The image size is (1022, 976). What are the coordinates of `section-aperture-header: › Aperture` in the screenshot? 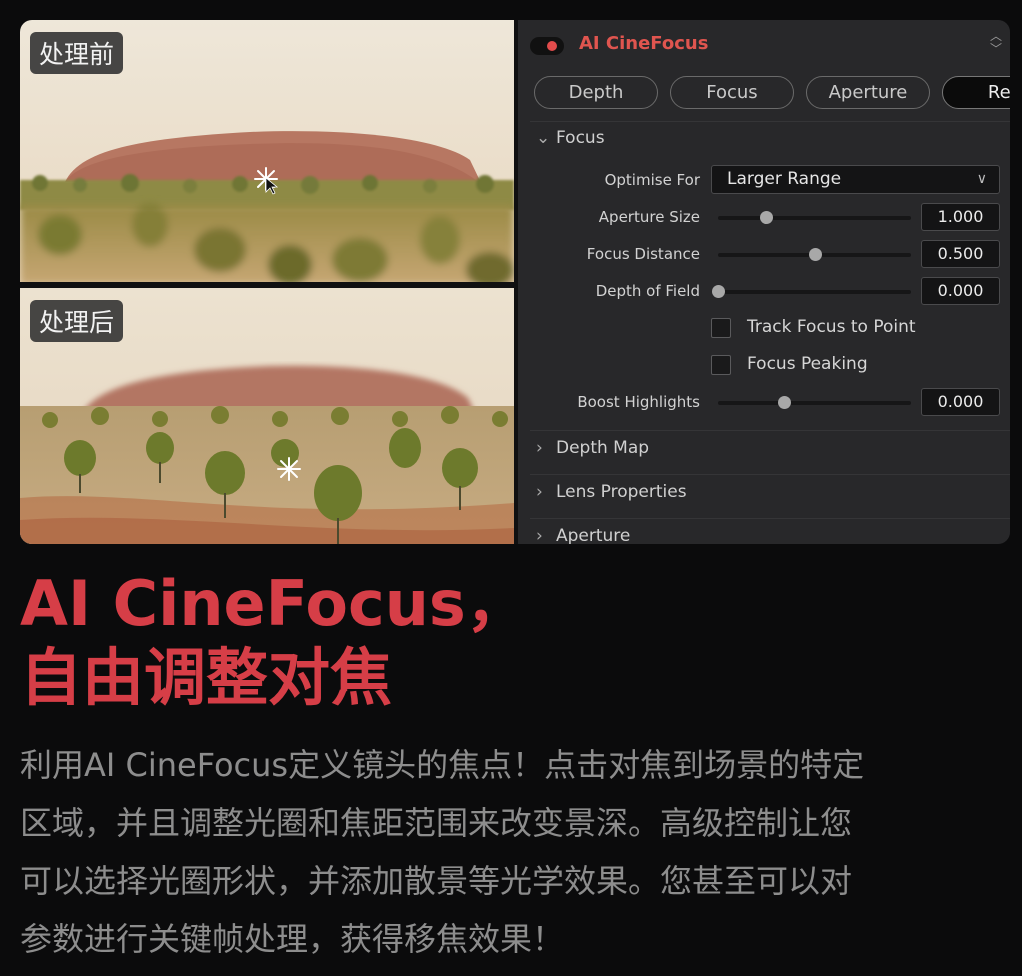 It's located at (583, 535).